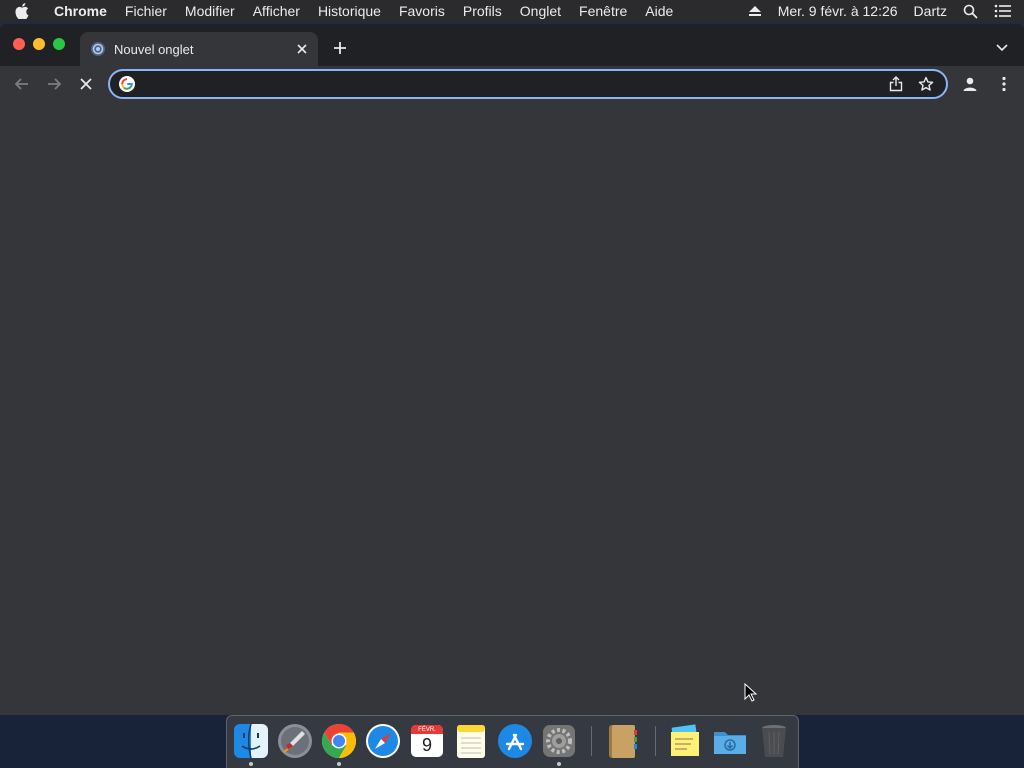 The image size is (1024, 768). Describe the element at coordinates (210, 11) in the screenshot. I see `menu-modifier: Modifier` at that location.